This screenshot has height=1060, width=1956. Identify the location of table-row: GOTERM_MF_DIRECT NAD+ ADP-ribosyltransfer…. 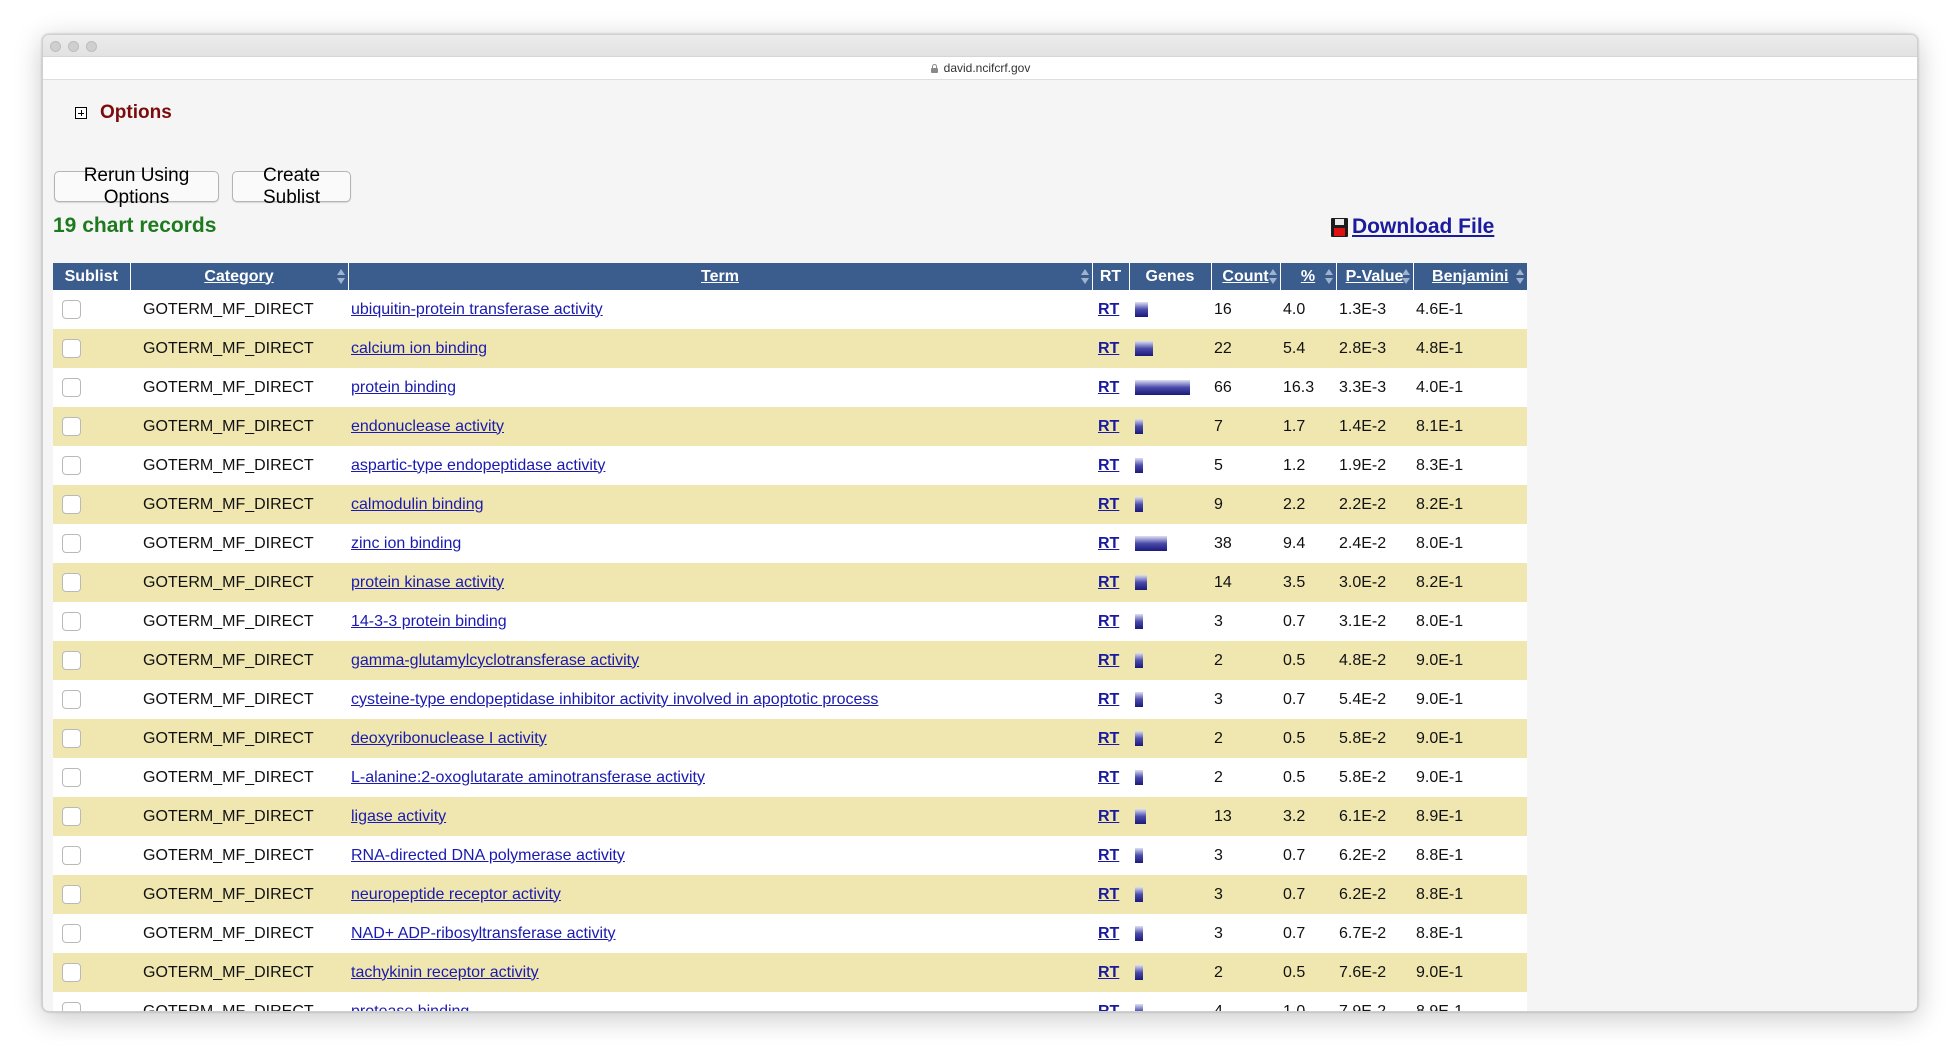
(790, 933).